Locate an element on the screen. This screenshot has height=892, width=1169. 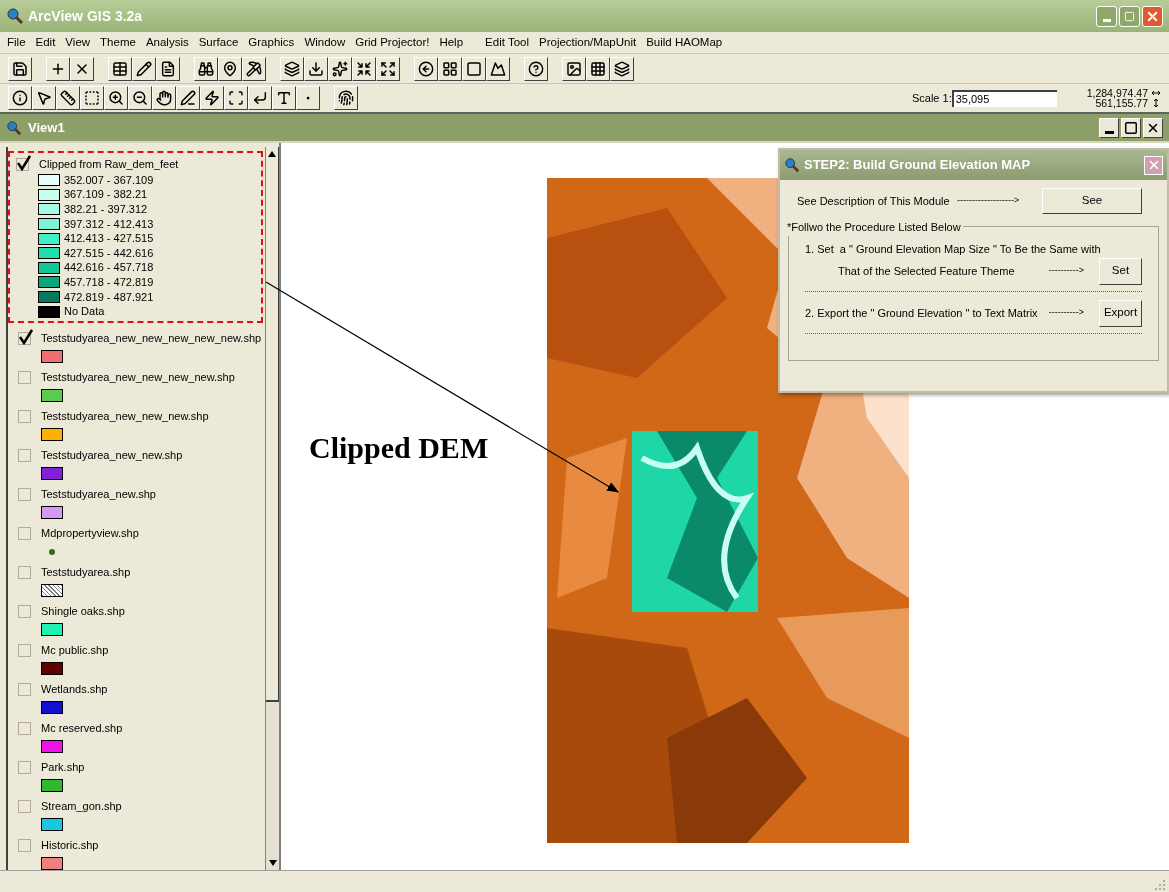
theme-name: Shingle oaks.shp is located at coordinates (83, 611).